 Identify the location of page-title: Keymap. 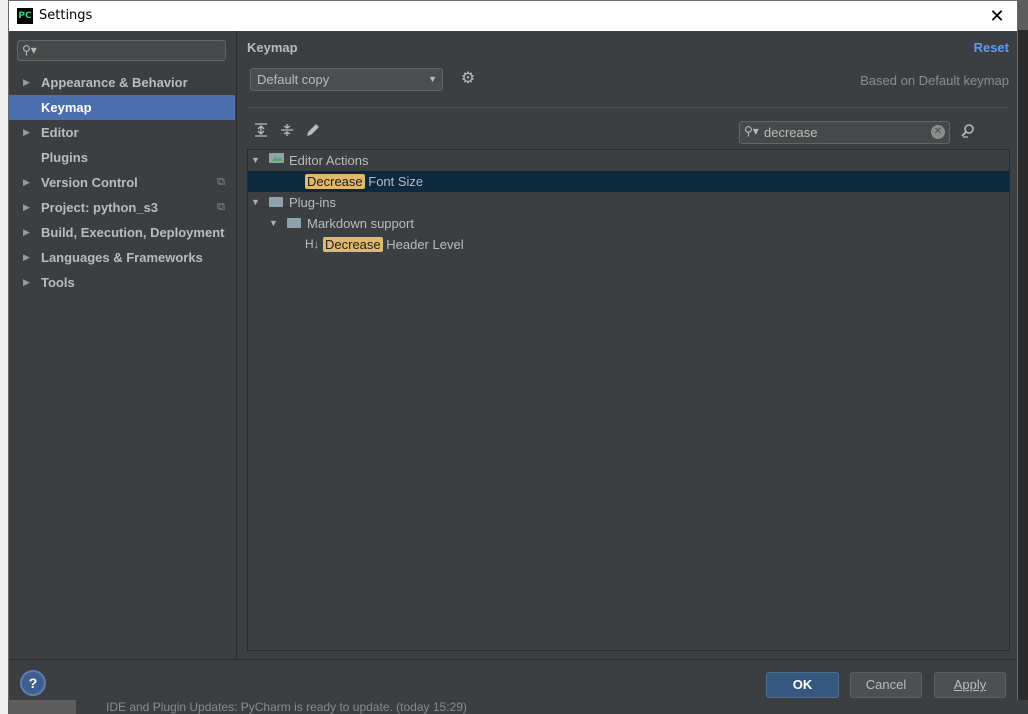
(272, 47).